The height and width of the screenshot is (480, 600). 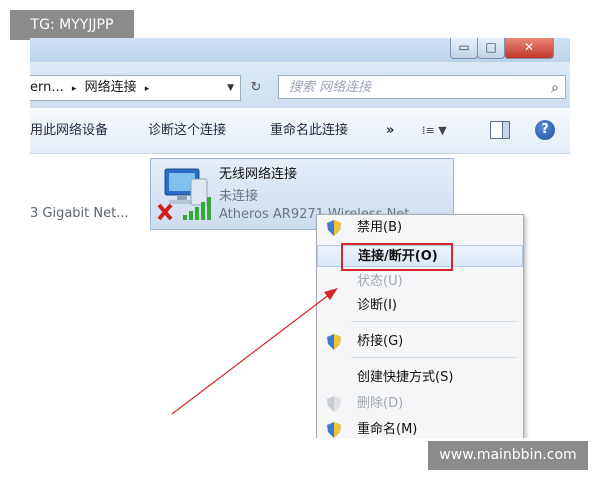 I want to click on search-placeholder: 搜索 网络连接, so click(x=330, y=87).